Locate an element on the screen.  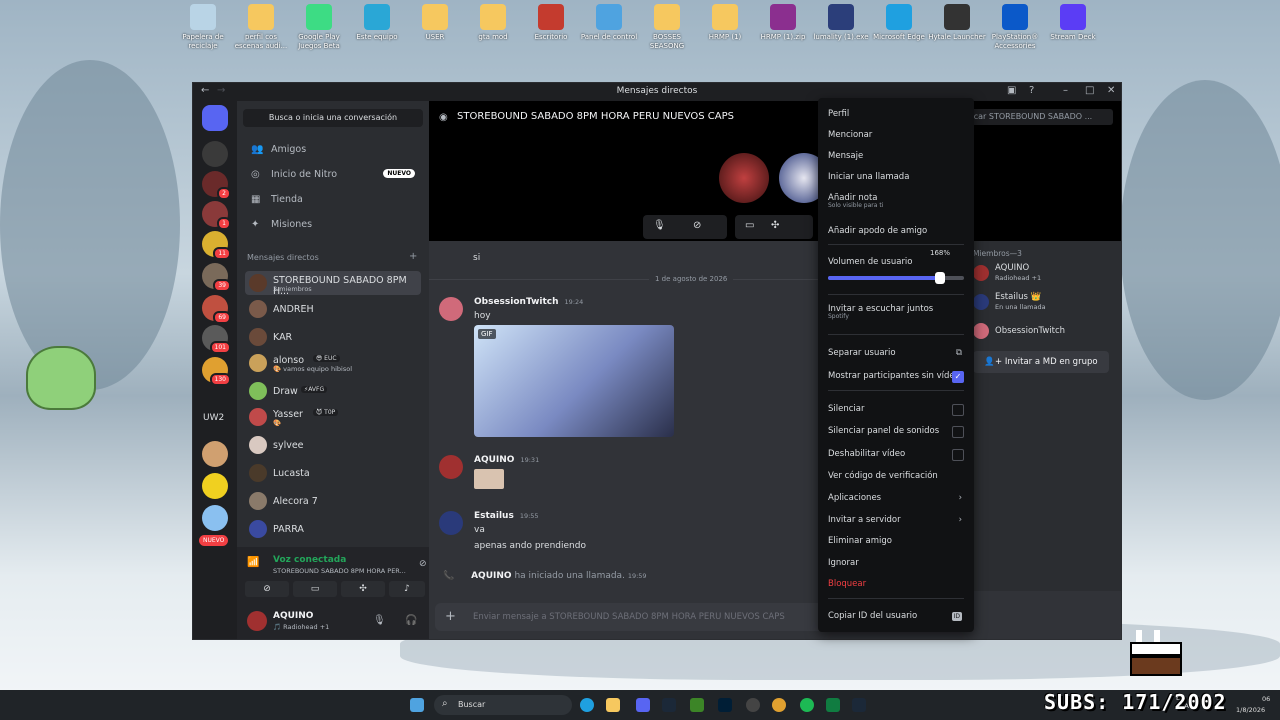
desktop-icon: lumality (1).exe is located at coordinates (841, 23).